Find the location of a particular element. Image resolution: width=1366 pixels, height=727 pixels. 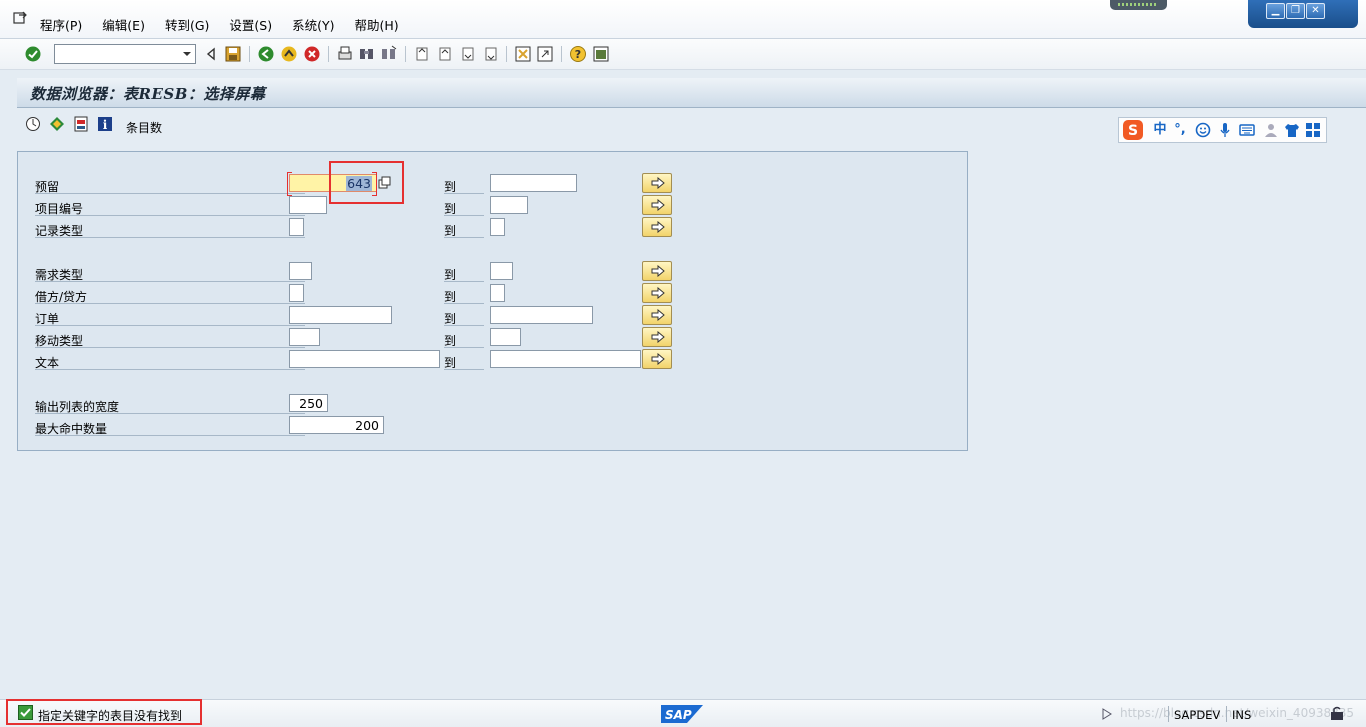

menu-help: 帮助(H) is located at coordinates (377, 24).